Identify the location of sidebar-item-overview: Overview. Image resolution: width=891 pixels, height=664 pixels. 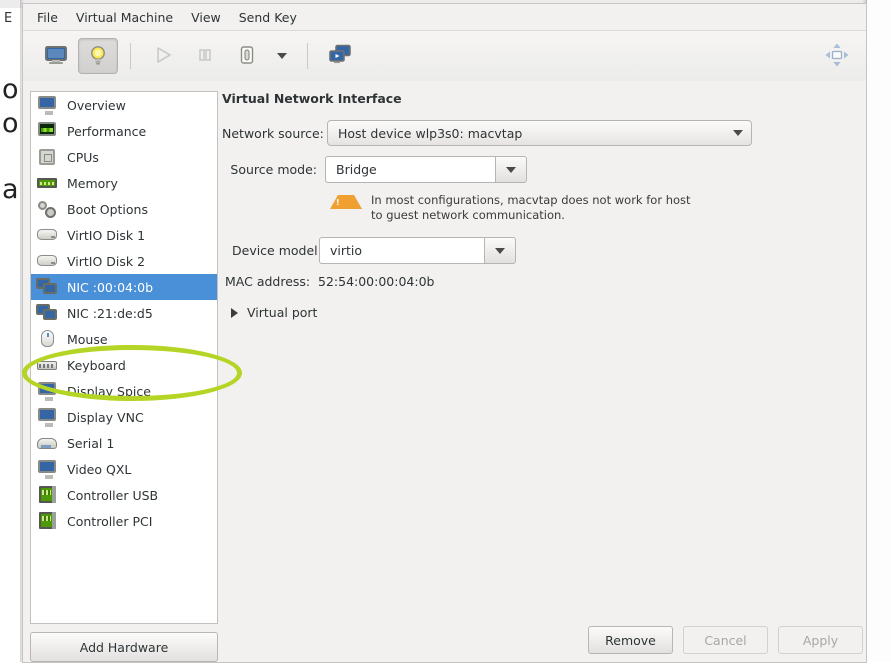
(124, 105).